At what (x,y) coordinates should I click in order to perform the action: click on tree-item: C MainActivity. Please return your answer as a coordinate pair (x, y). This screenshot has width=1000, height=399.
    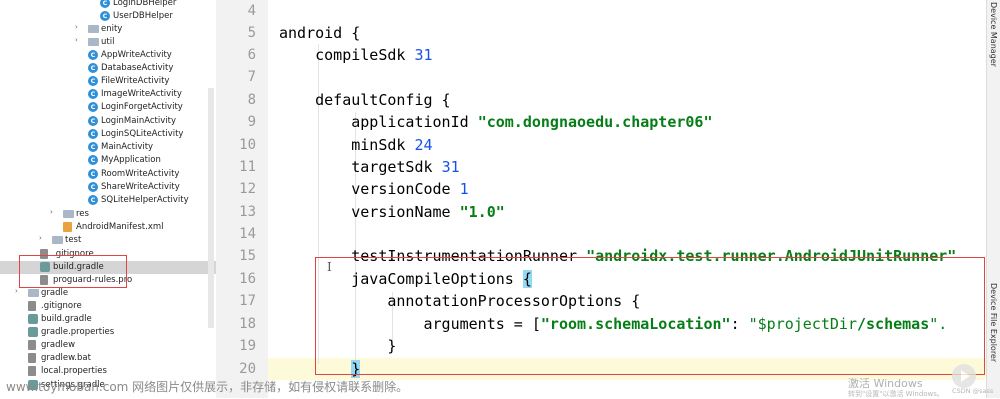
    Looking at the image, I should click on (108, 147).